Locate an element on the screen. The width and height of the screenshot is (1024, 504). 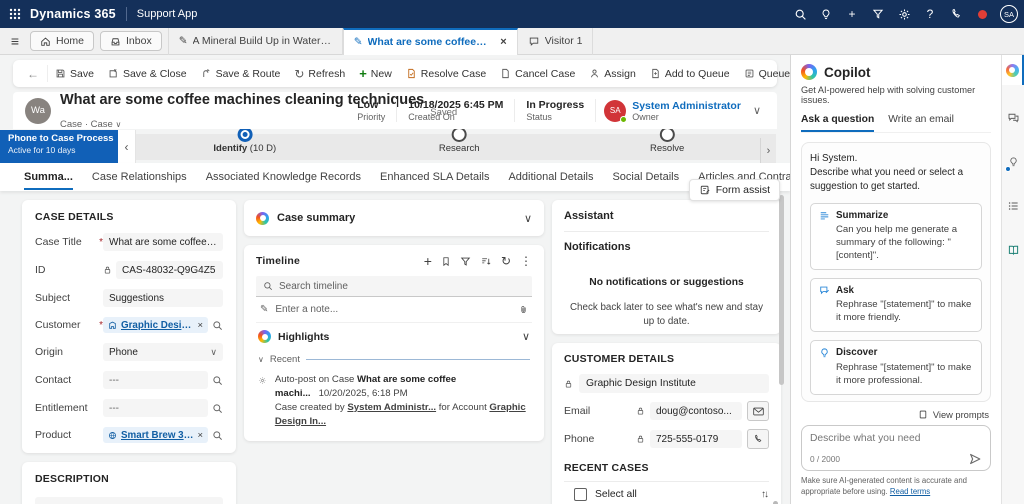
filter-icon is located at coordinates (878, 14).